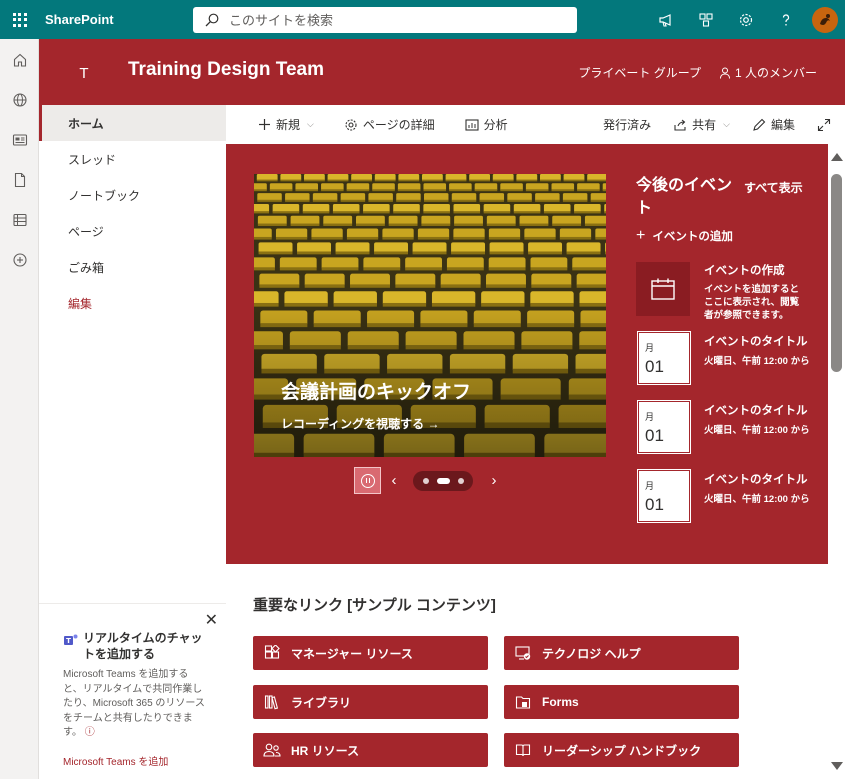 The width and height of the screenshot is (845, 779). What do you see at coordinates (19, 180) in the screenshot?
I see `document-icon` at bounding box center [19, 180].